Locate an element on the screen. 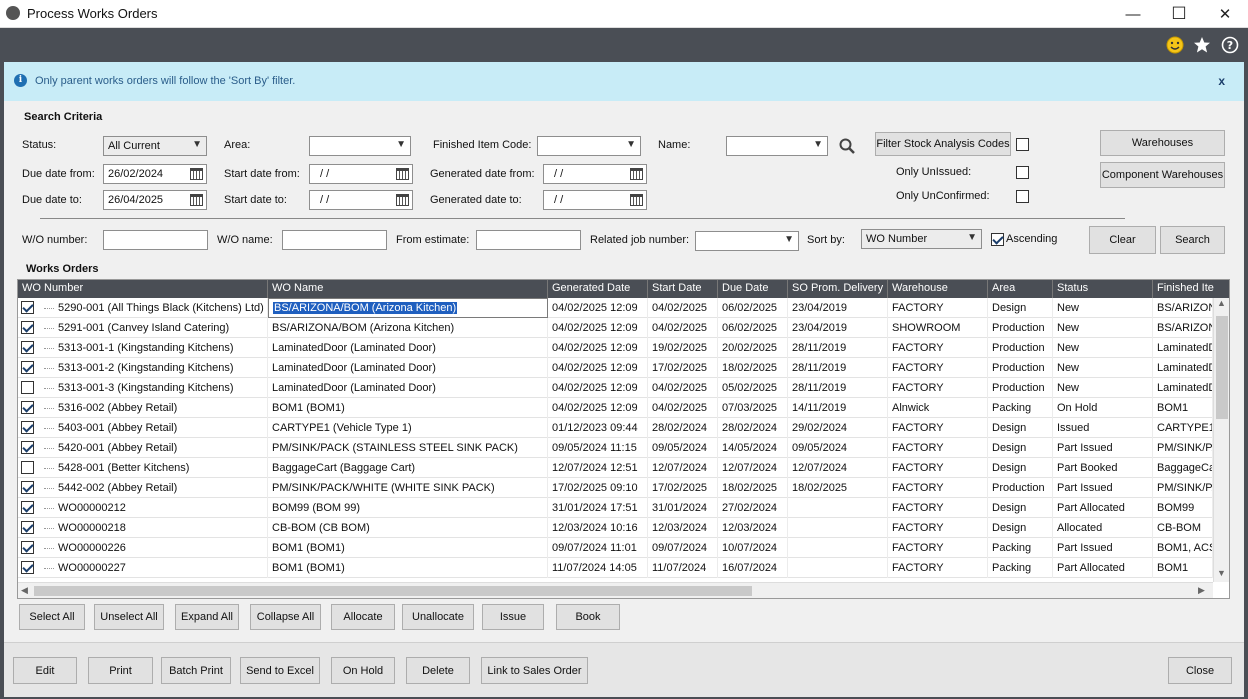 The width and height of the screenshot is (1248, 699). scroll-up-icon: ▲ is located at coordinates (1221, 303).